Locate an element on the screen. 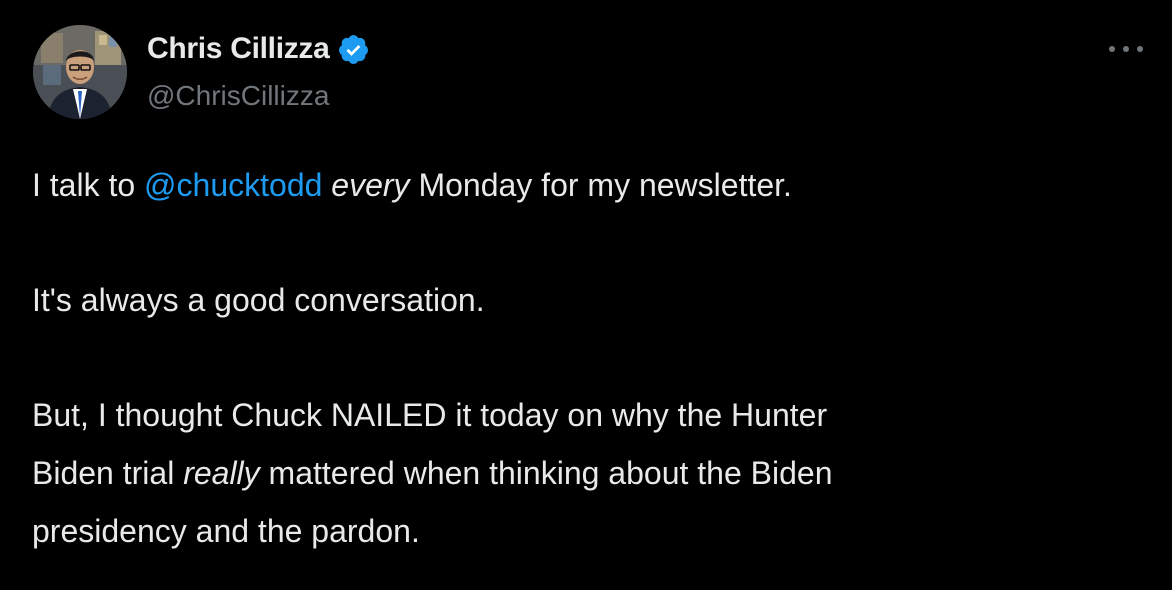 The image size is (1172, 590). emphasis-text: really is located at coordinates (221, 473).